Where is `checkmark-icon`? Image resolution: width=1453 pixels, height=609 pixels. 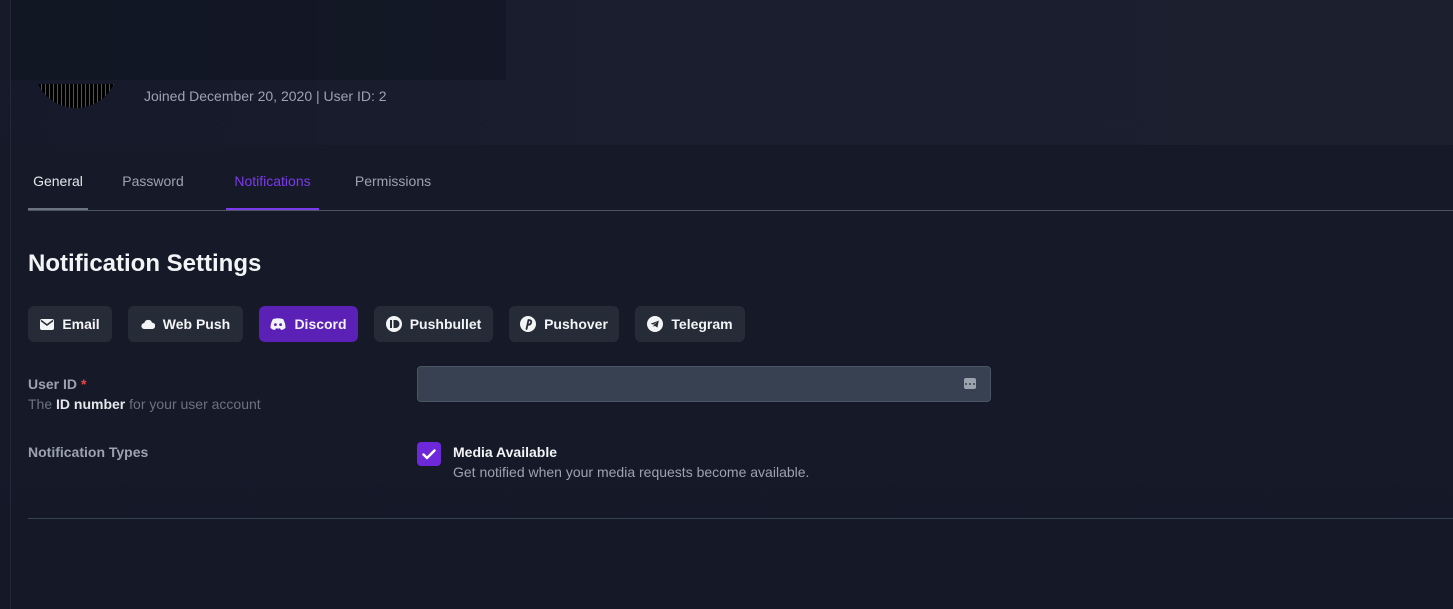
checkmark-icon is located at coordinates (429, 453).